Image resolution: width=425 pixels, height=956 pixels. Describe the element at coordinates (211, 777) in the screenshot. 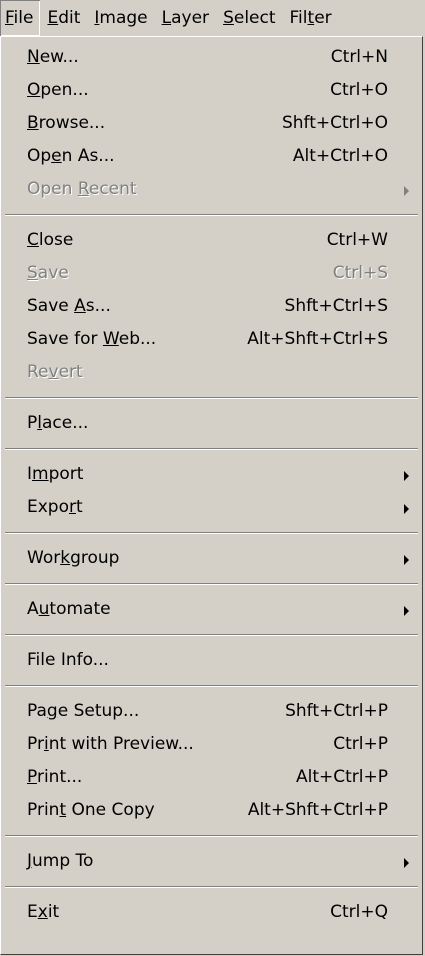

I see `menu-item-print: Print... Alt+Ctrl+P` at that location.